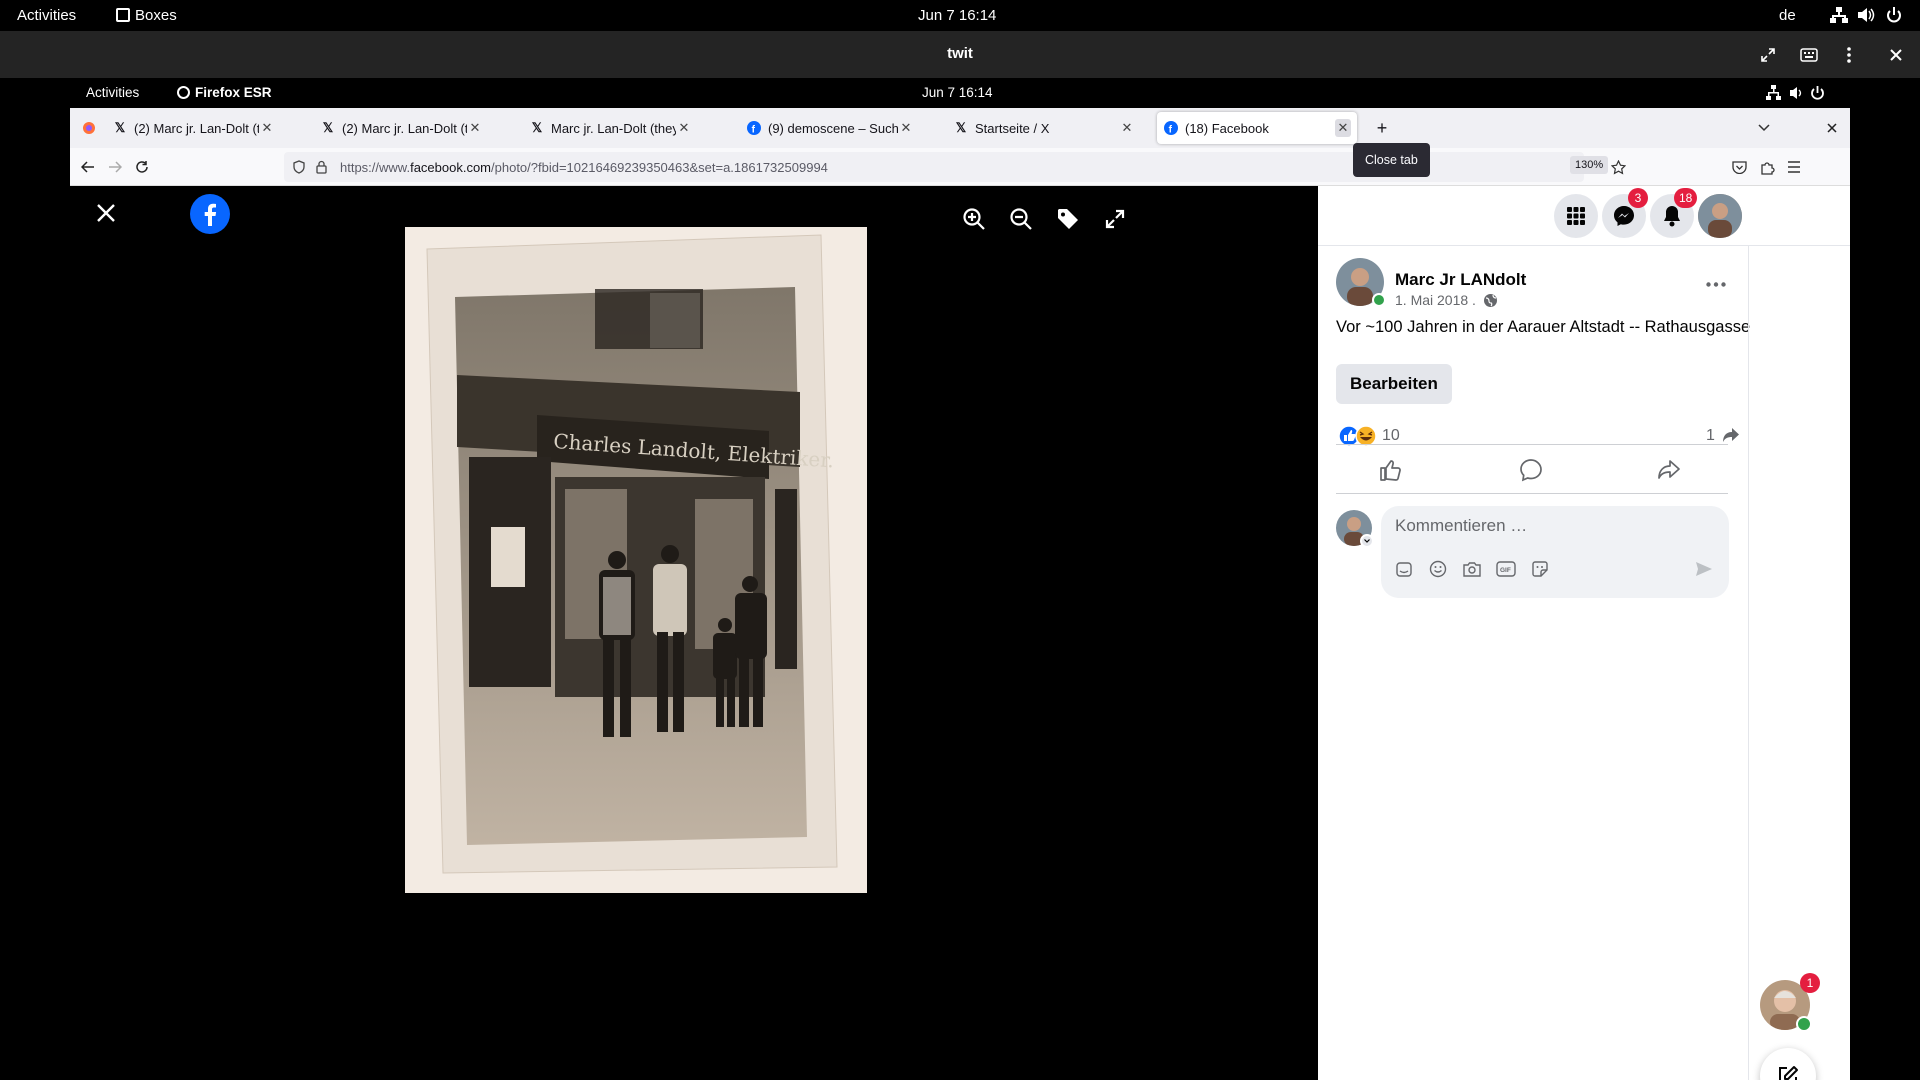  I want to click on reaction-count: 10, so click(1391, 436).